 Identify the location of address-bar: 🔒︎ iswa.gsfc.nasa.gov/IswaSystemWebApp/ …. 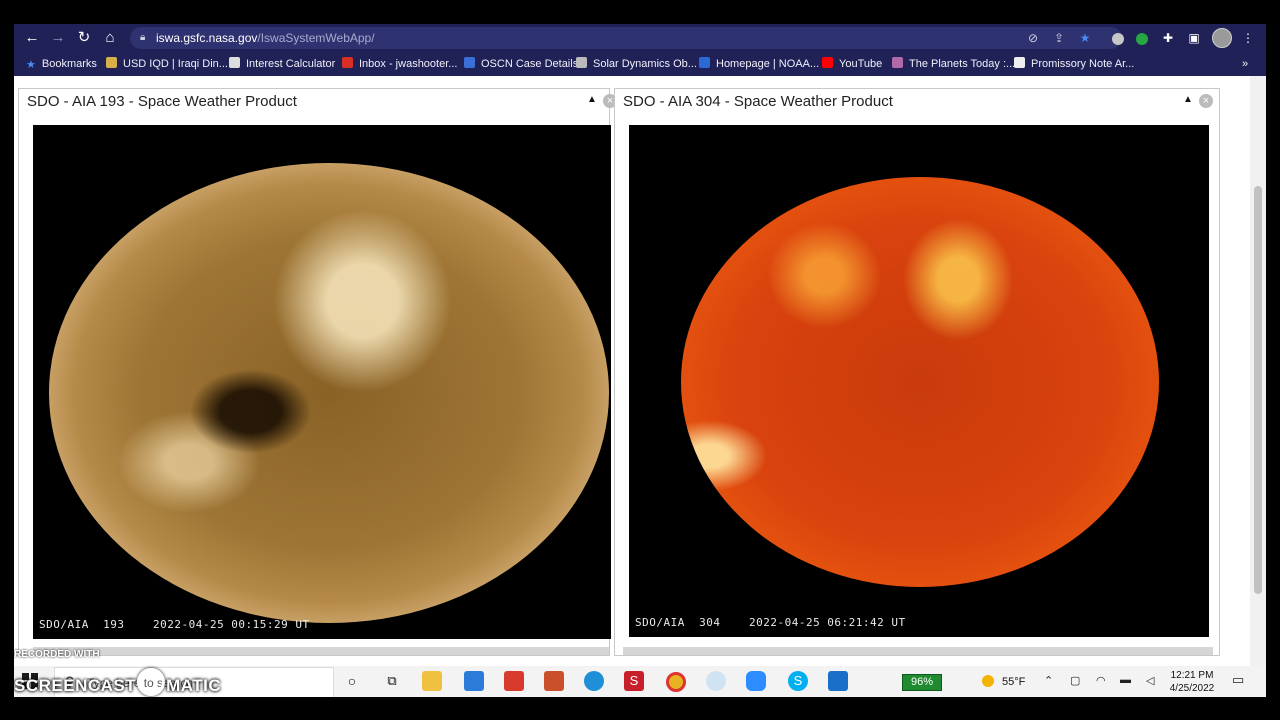
(626, 38).